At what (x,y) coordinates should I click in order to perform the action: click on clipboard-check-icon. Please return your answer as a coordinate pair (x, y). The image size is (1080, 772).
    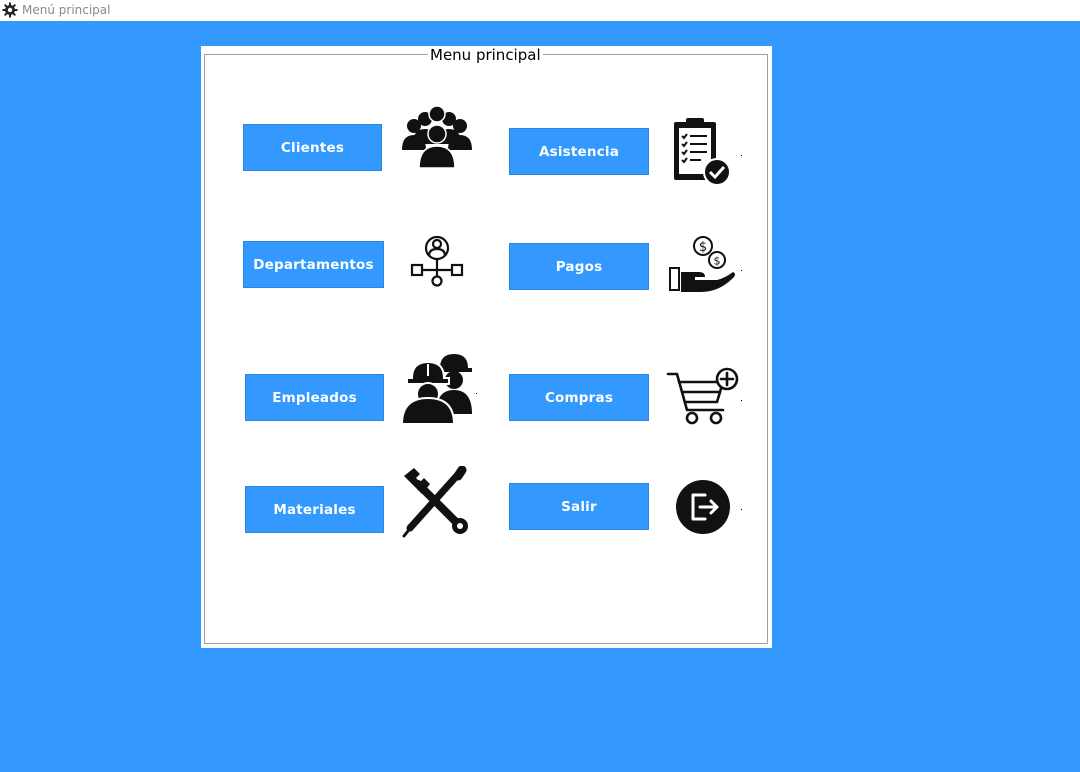
    Looking at the image, I should click on (702, 152).